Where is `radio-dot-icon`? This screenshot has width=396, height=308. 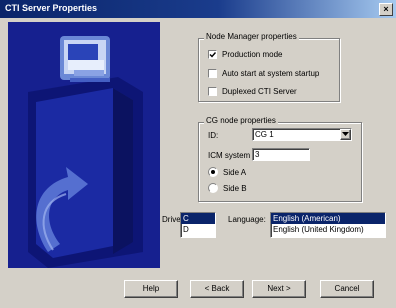 radio-dot-icon is located at coordinates (213, 172).